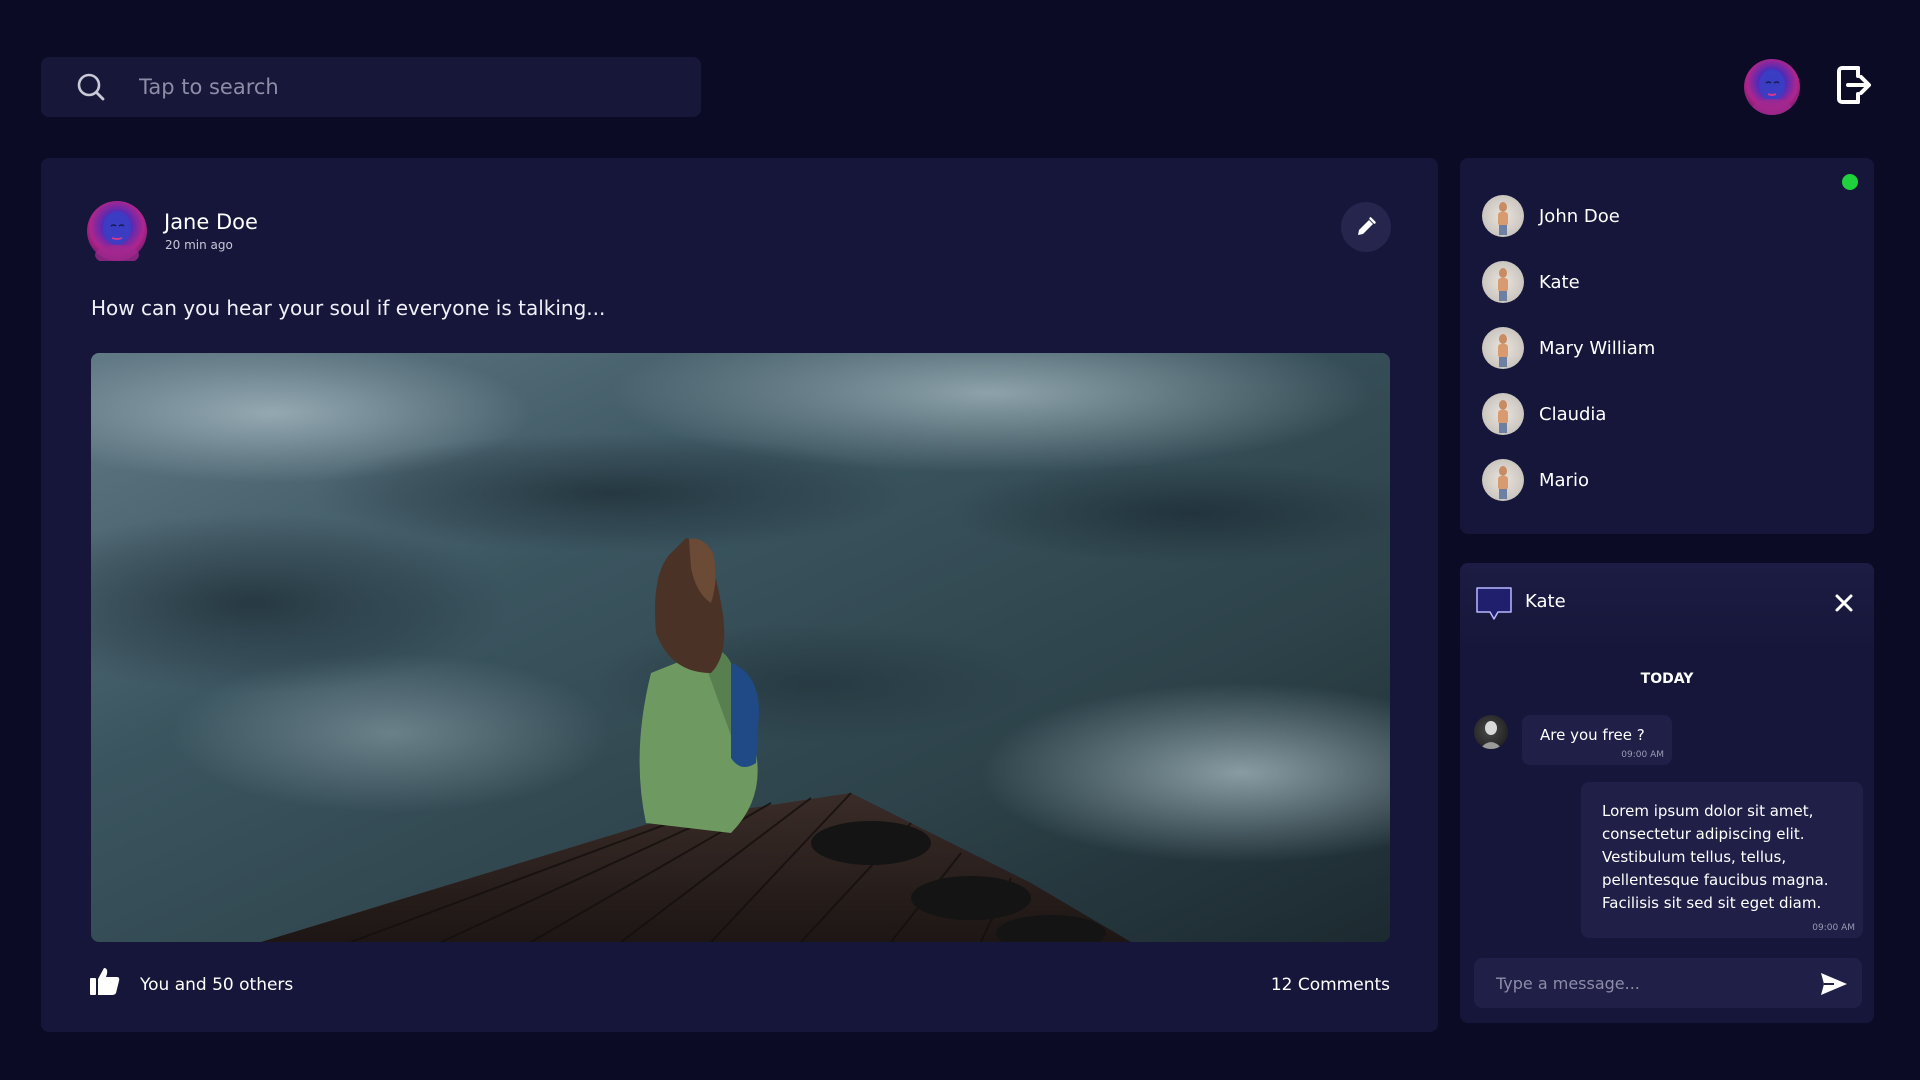 Image resolution: width=1920 pixels, height=1080 pixels. I want to click on chat-bubble-icon, so click(1494, 603).